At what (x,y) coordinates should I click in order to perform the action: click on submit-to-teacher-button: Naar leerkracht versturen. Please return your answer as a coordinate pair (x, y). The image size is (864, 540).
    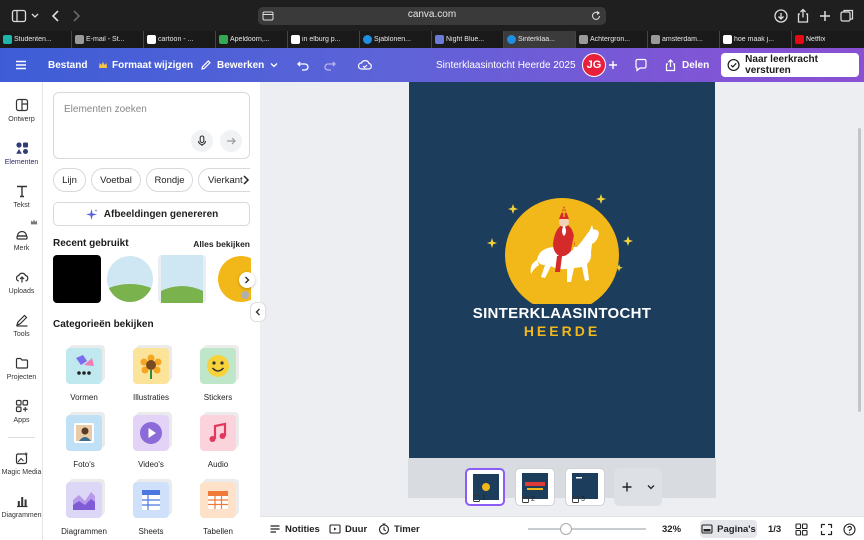
    Looking at the image, I should click on (790, 65).